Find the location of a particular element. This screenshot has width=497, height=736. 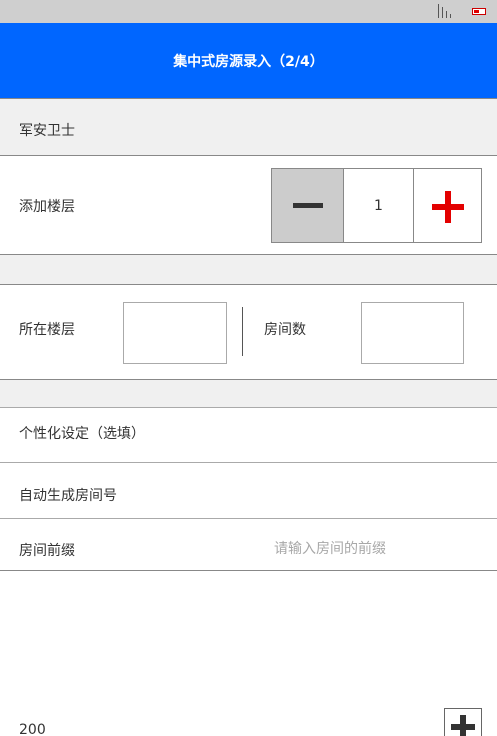

page-title: 集中式房源录入（2/4） is located at coordinates (248, 61).